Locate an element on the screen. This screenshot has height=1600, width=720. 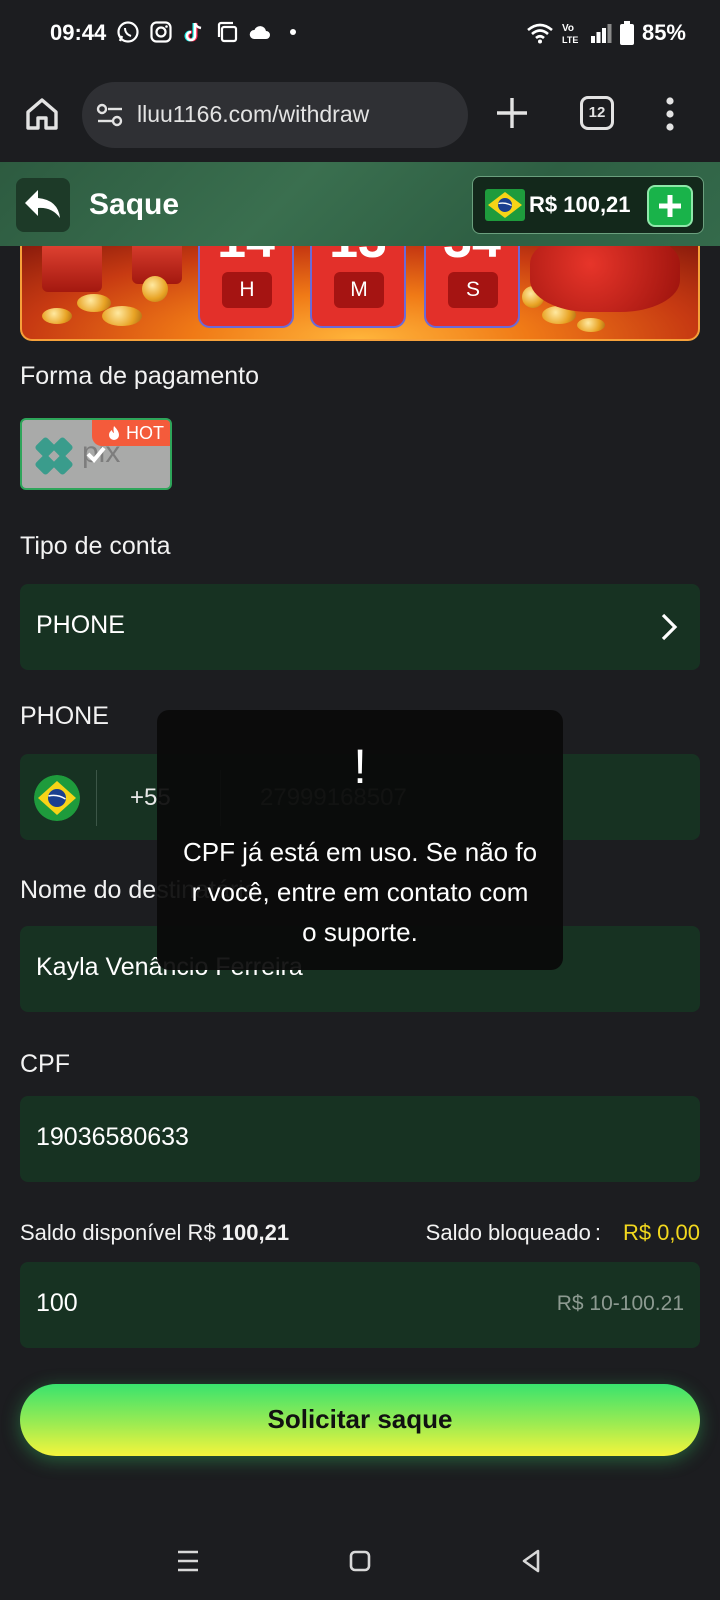
page-title: Saque is located at coordinates (134, 204).